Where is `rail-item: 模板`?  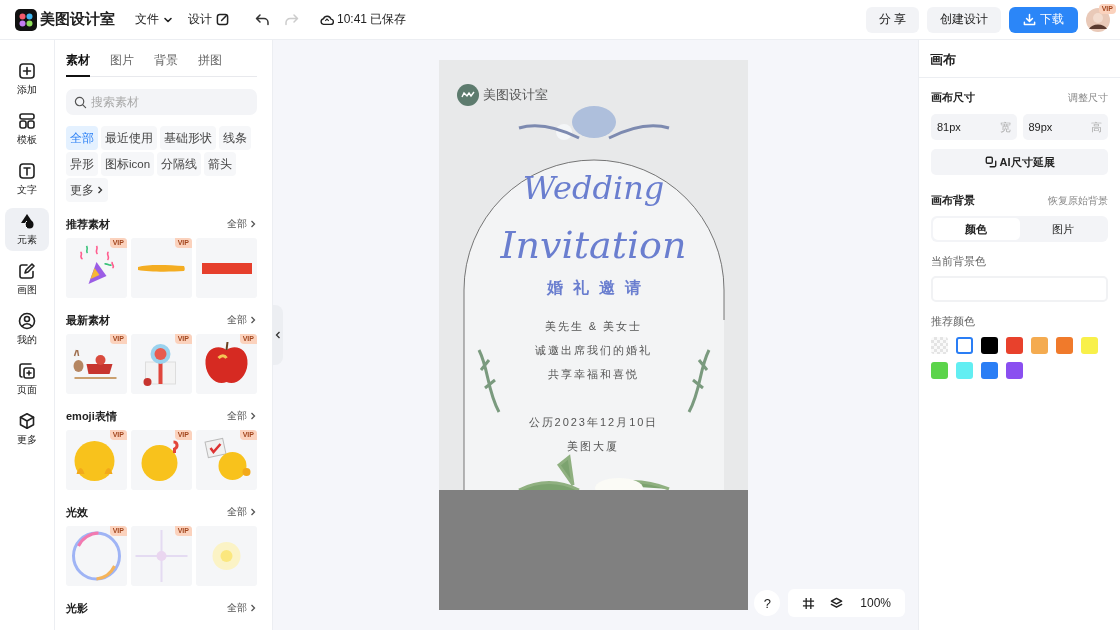
rail-item: 模板 is located at coordinates (27, 129).